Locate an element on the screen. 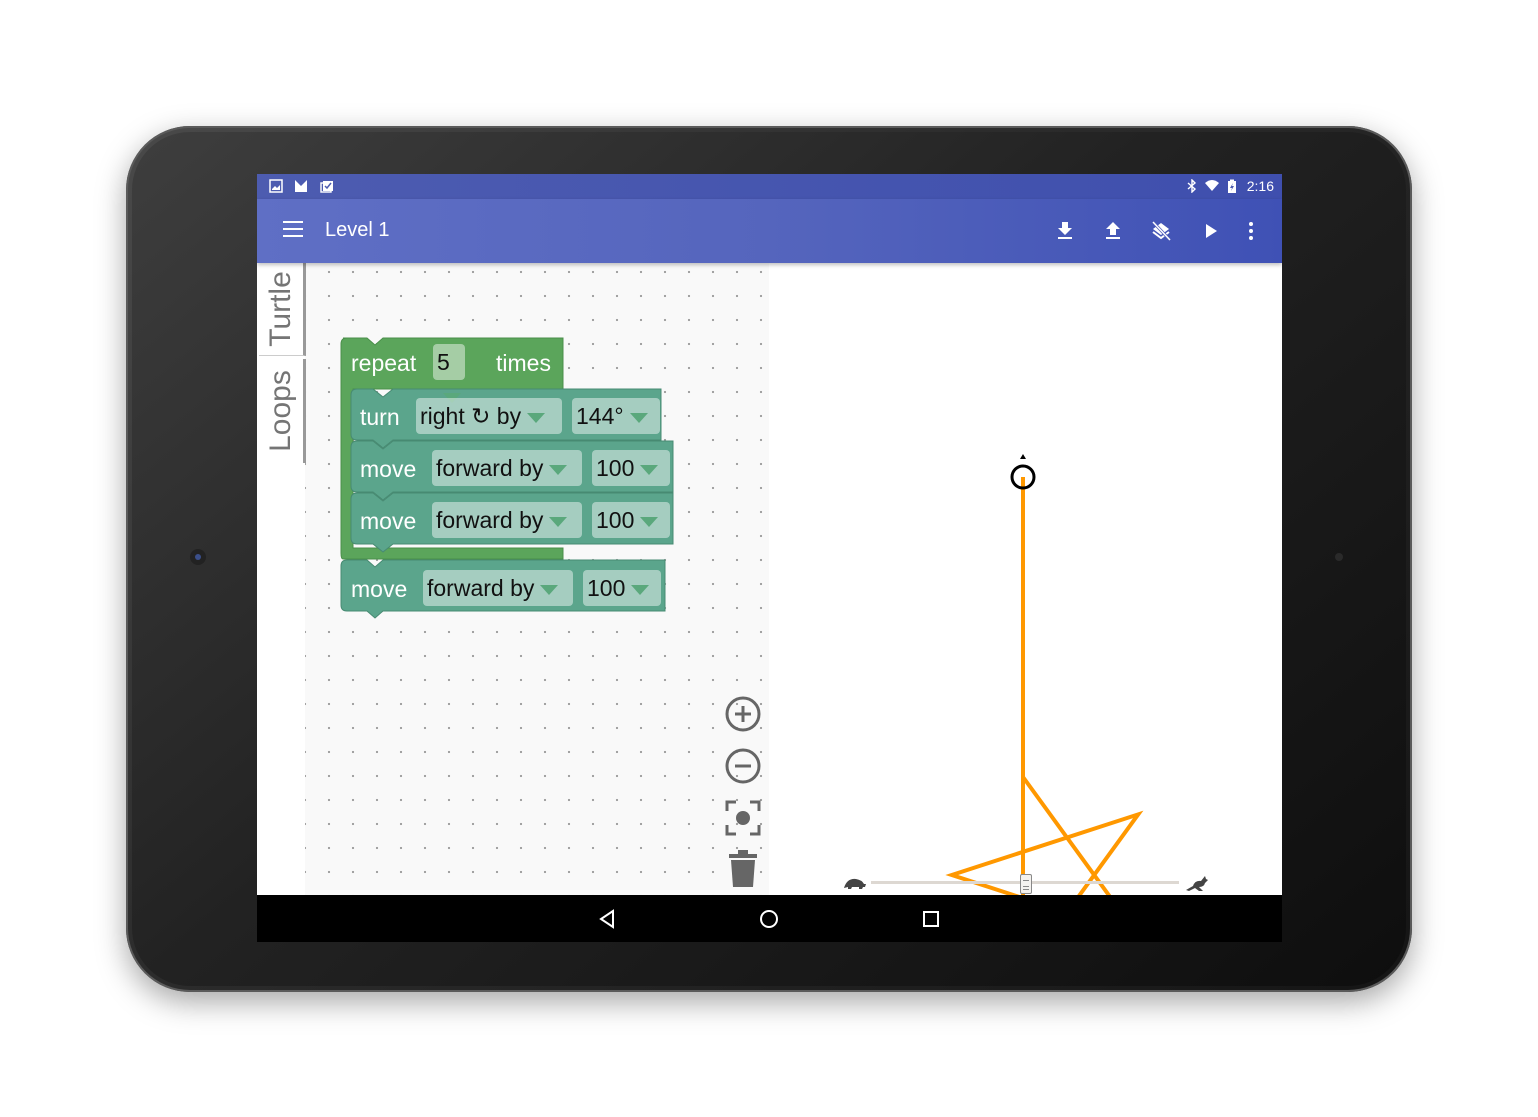  layers-clear-icon is located at coordinates (1161, 231).